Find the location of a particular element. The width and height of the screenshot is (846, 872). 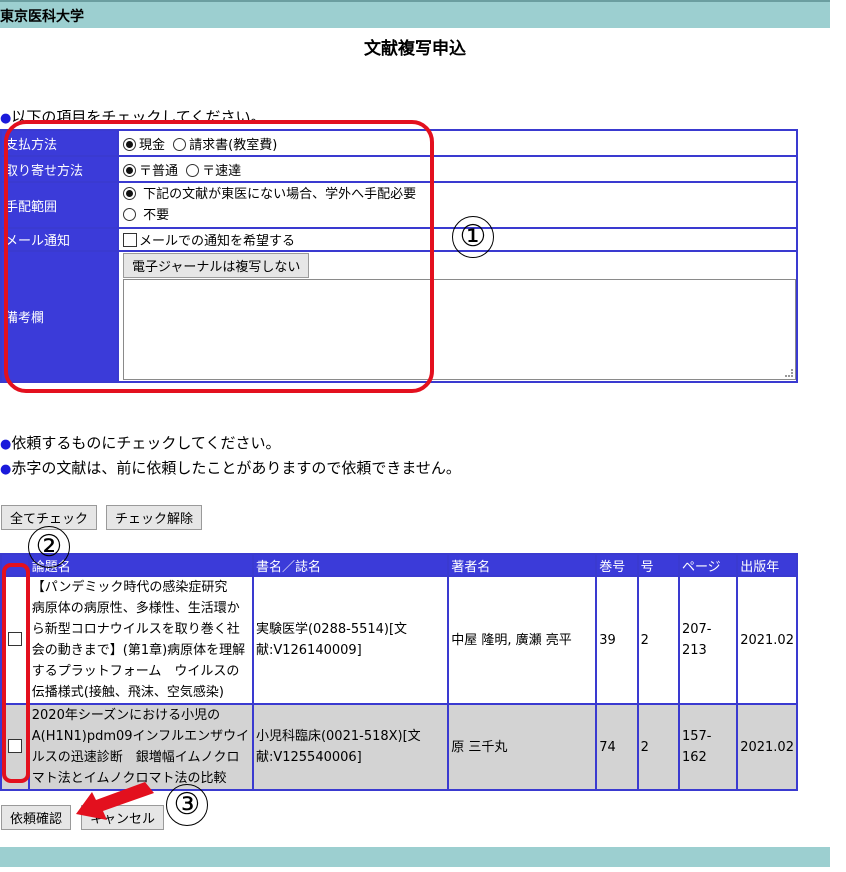

annotation-number-2: ② is located at coordinates (49, 547).